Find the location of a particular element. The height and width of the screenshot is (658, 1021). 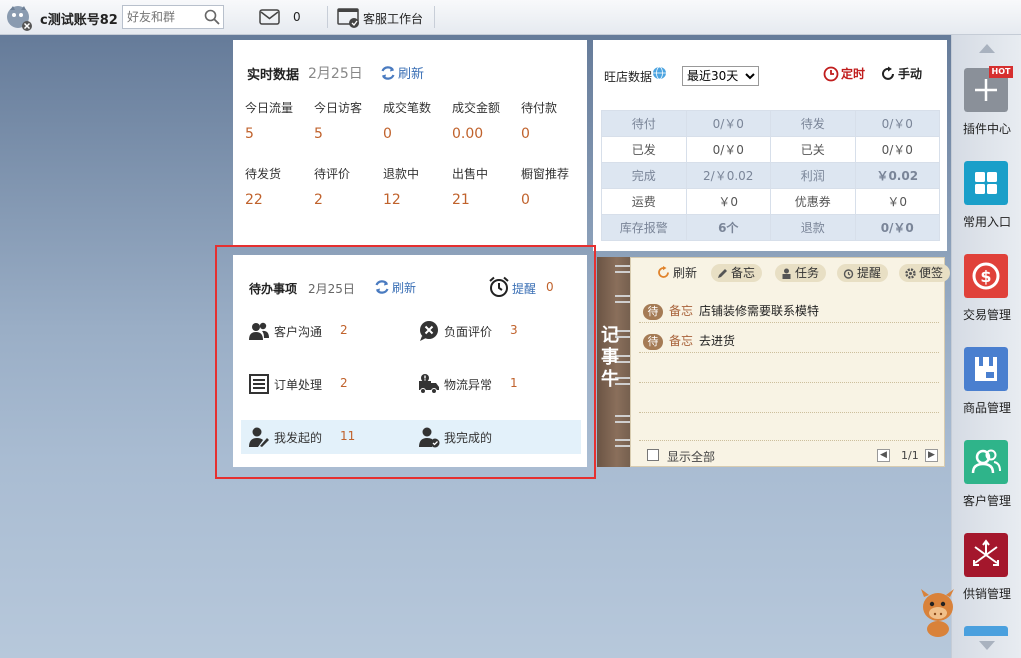

stat-label: 待评价 is located at coordinates (332, 174).